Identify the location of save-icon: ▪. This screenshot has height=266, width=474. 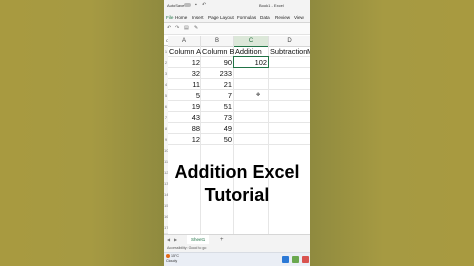
(196, 5).